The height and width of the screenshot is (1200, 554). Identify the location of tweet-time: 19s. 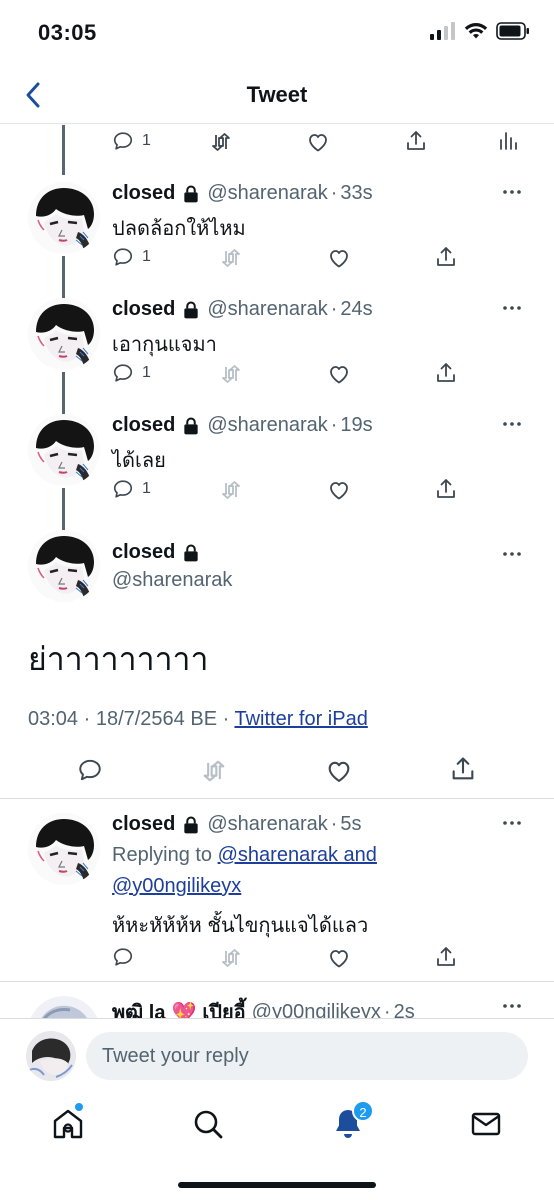
(356, 425).